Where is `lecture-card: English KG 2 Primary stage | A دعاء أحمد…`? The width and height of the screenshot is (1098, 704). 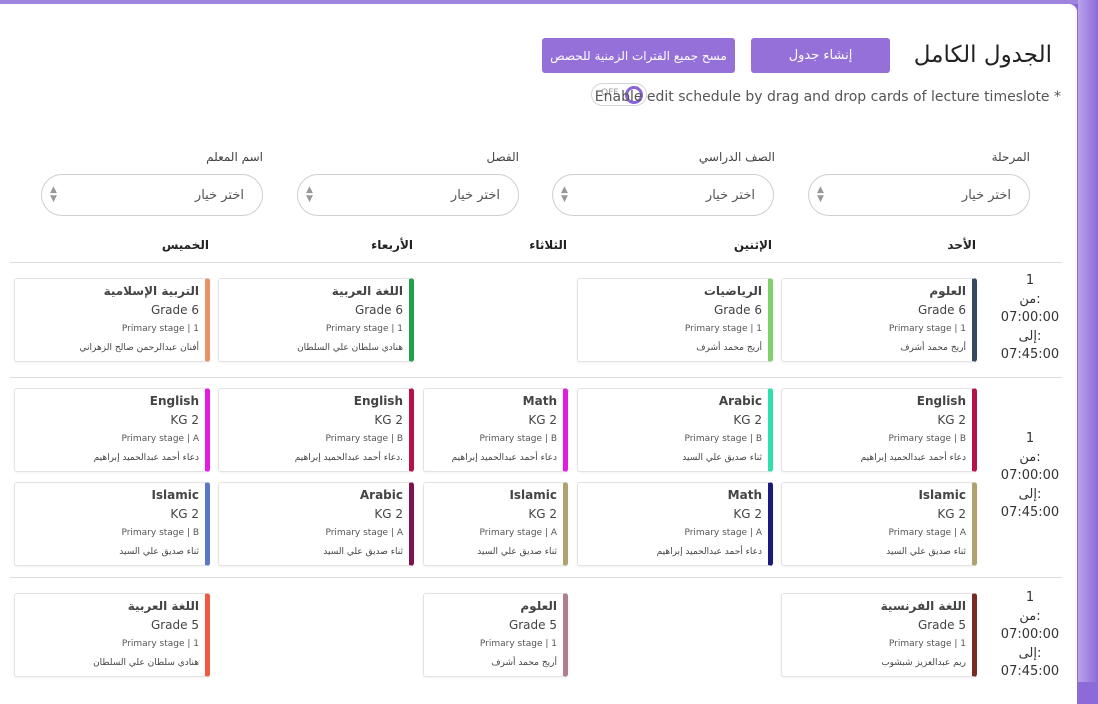 lecture-card: English KG 2 Primary stage | A دعاء أحمد… is located at coordinates (112, 430).